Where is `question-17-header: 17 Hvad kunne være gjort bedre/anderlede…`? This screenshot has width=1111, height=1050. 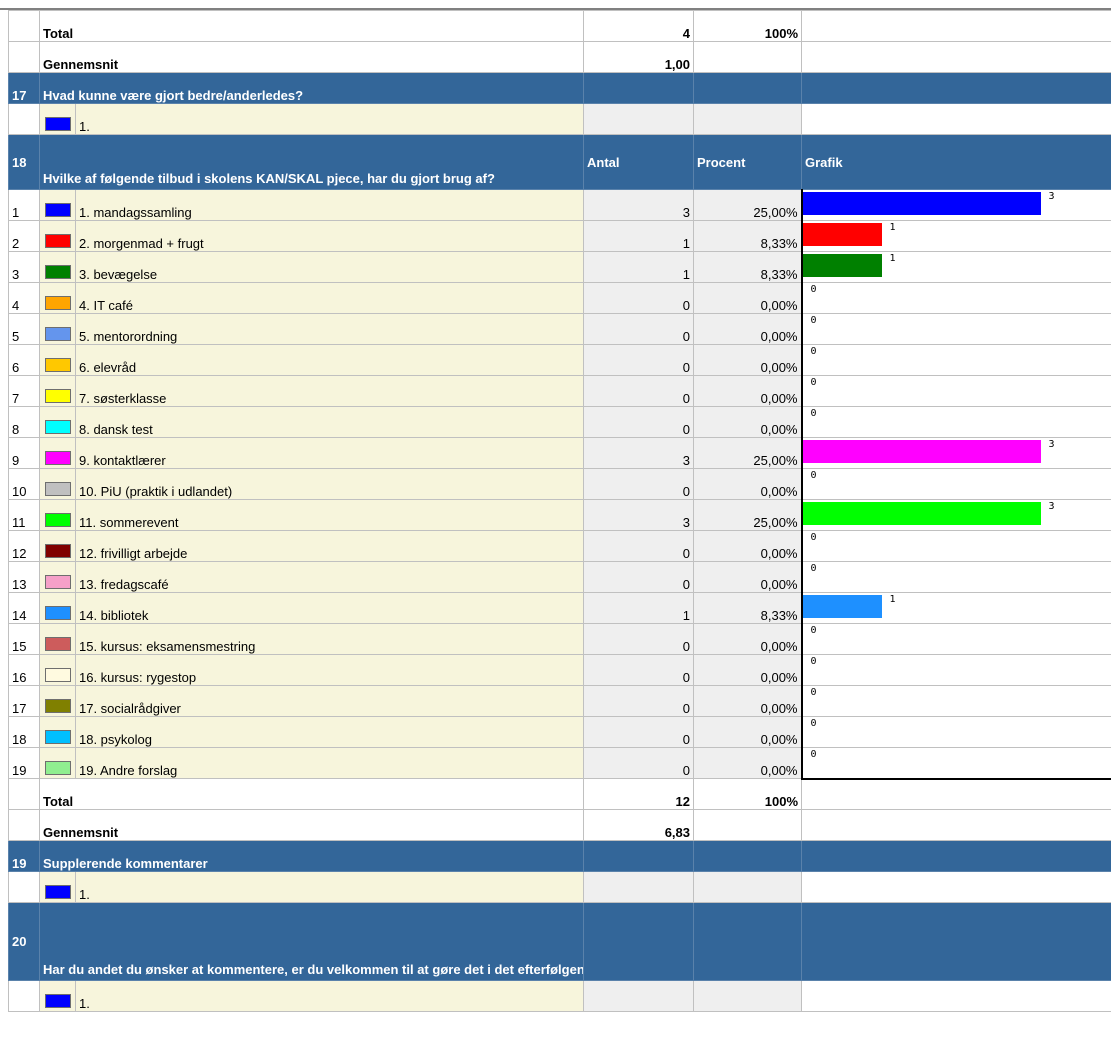
question-17-header: 17 Hvad kunne være gjort bedre/anderlede… is located at coordinates (559, 88).